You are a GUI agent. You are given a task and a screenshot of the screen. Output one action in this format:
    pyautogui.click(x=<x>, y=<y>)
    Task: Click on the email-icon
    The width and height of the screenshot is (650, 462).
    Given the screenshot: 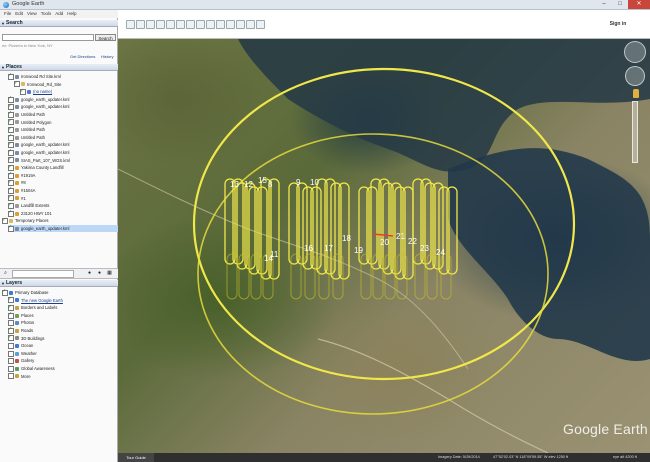 What is the action you would take?
    pyautogui.click(x=230, y=24)
    